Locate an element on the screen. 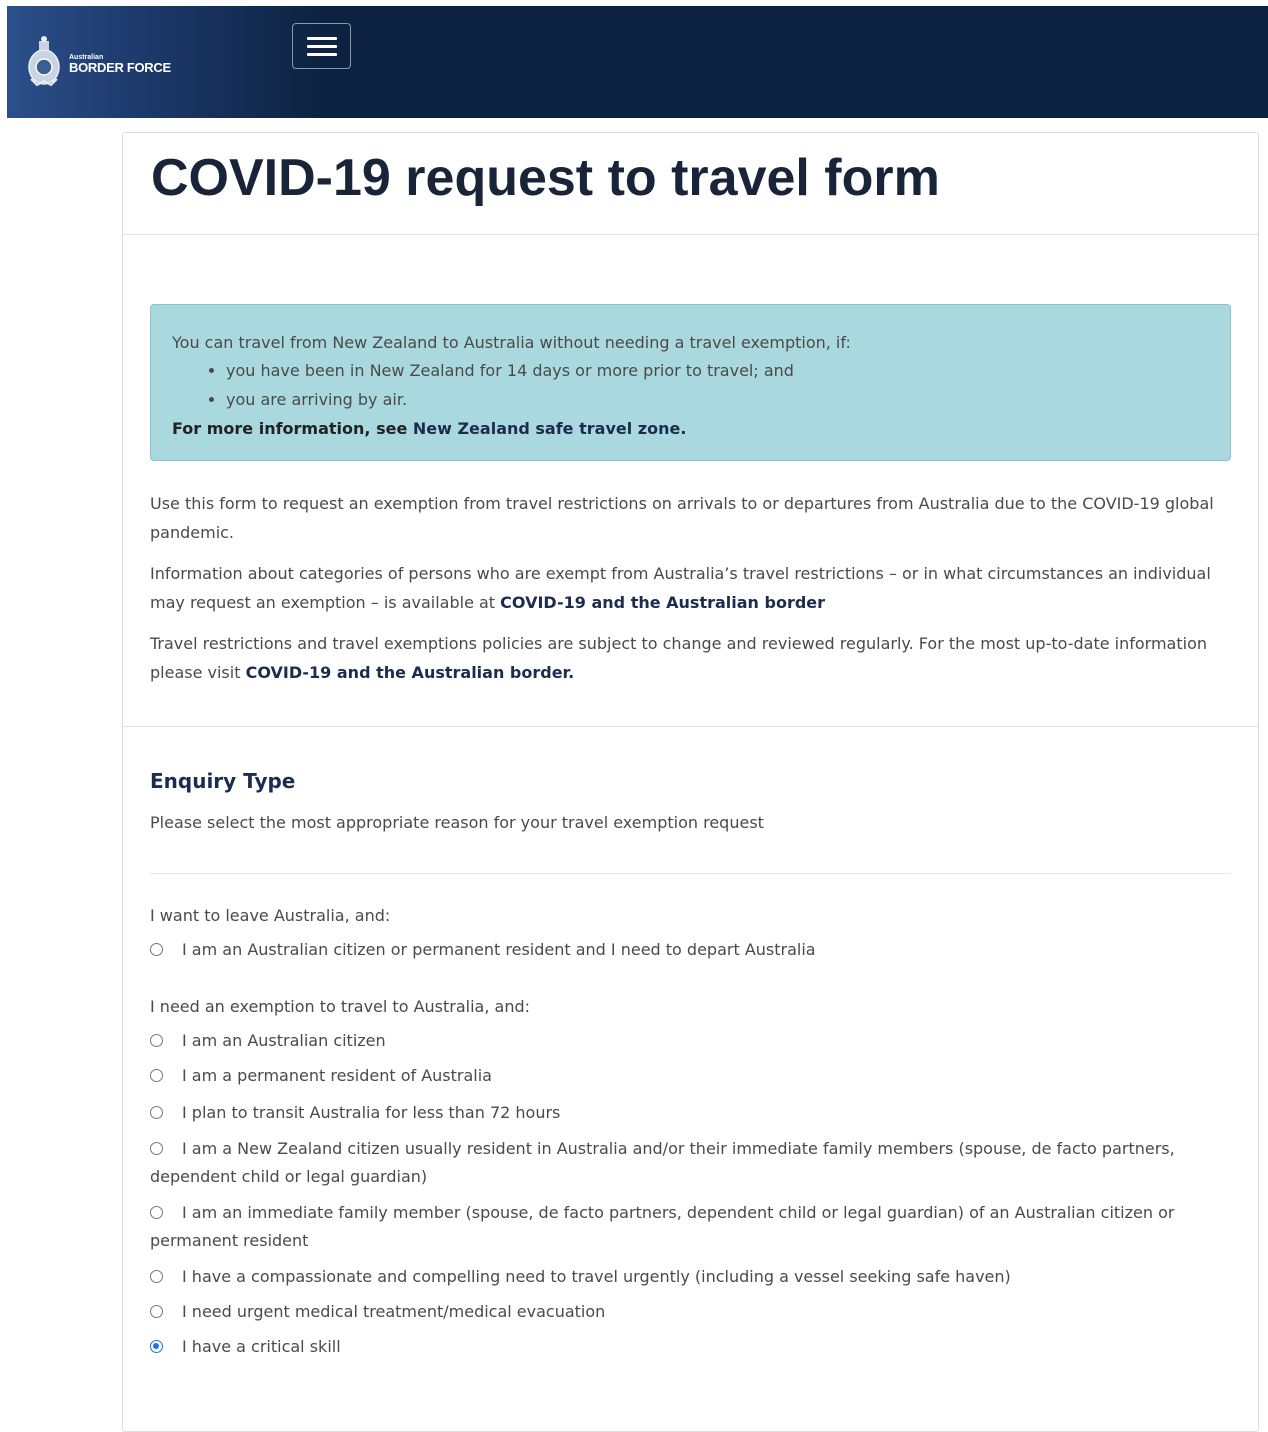 The width and height of the screenshot is (1268, 1432). hamburger-menu-icon is located at coordinates (321, 38).